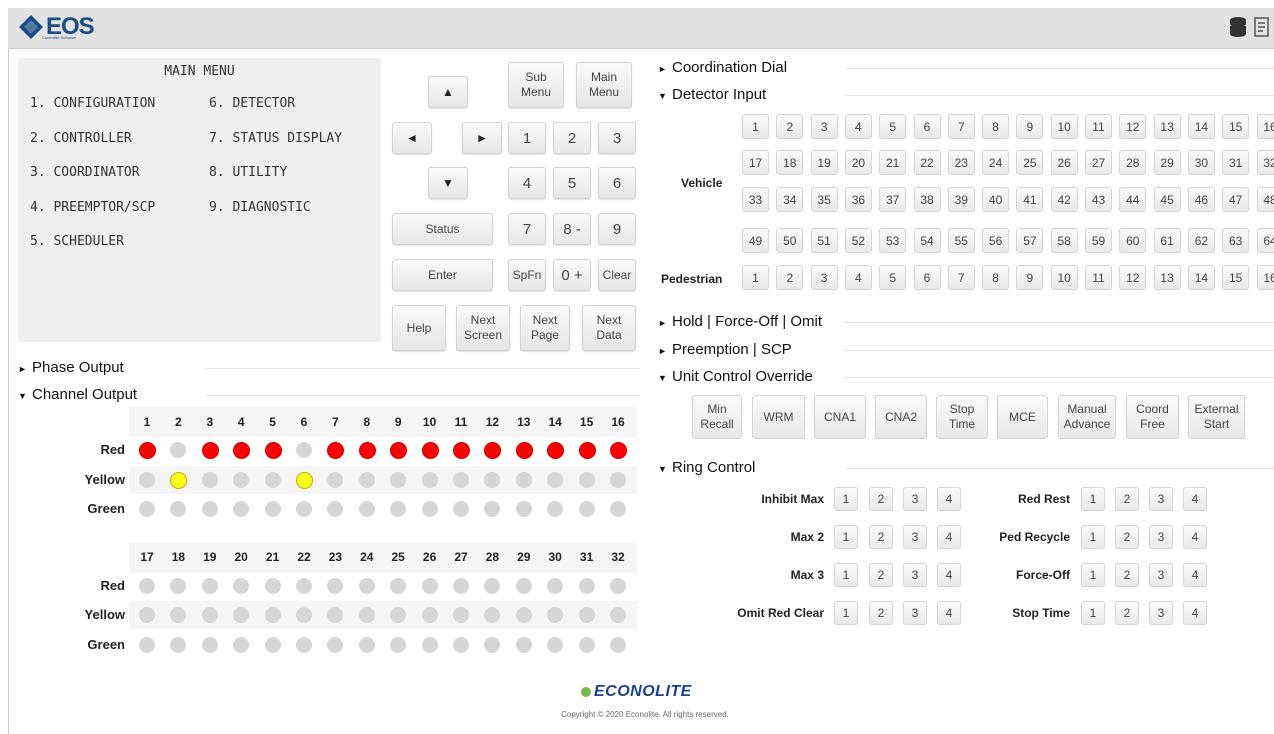  What do you see at coordinates (1236, 240) in the screenshot?
I see `vehicle-detector-63-button: 63` at bounding box center [1236, 240].